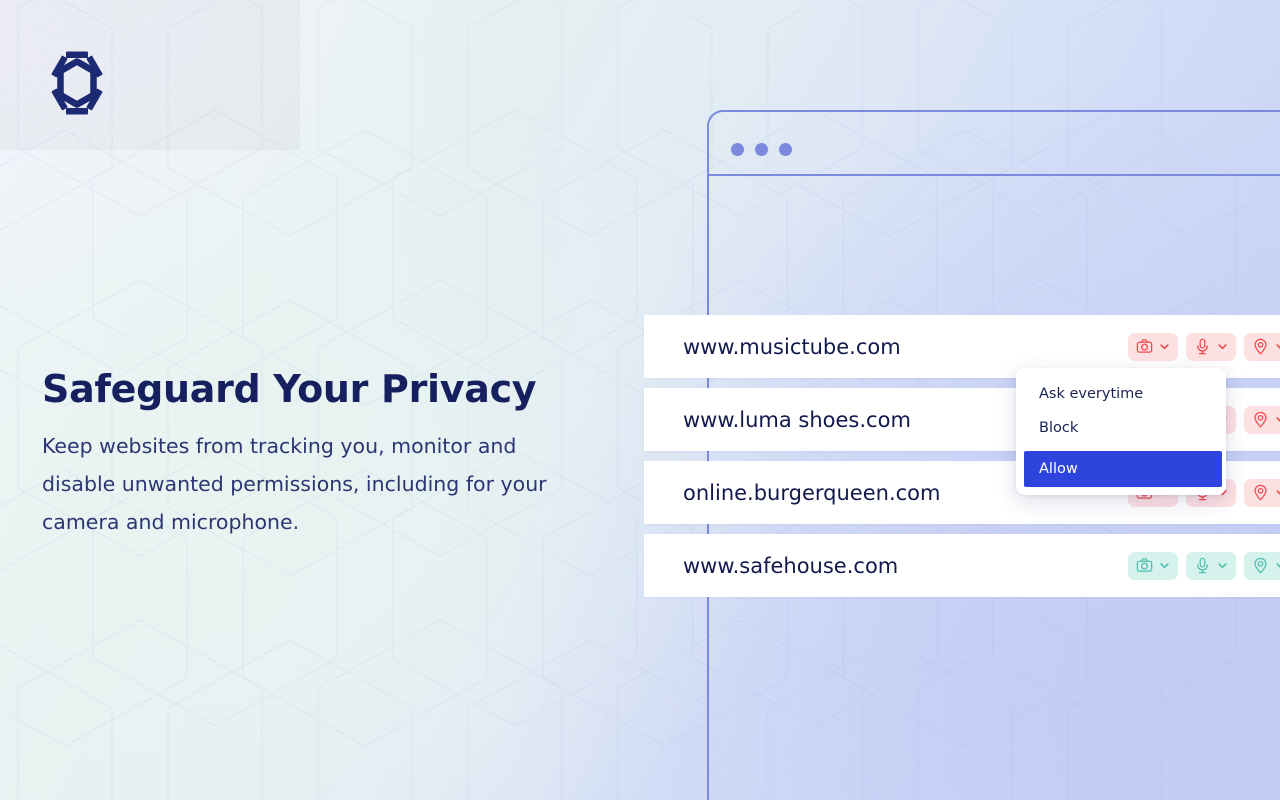  I want to click on dropdown-option-allow: Allow, so click(1123, 469).